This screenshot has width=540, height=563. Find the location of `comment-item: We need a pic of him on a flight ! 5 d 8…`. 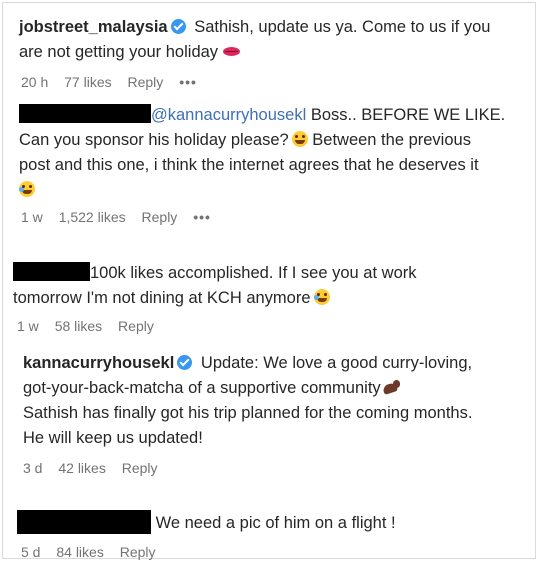

comment-item: We need a pic of him on a flight ! 5 d 8… is located at coordinates (269, 535).